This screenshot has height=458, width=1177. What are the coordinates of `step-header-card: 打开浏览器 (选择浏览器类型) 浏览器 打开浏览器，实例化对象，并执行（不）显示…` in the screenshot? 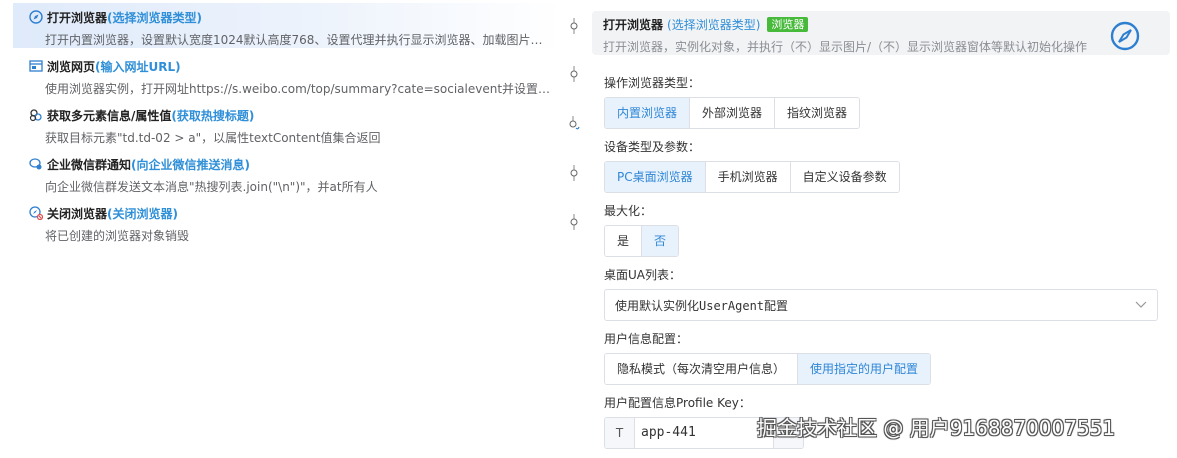 It's located at (881, 33).